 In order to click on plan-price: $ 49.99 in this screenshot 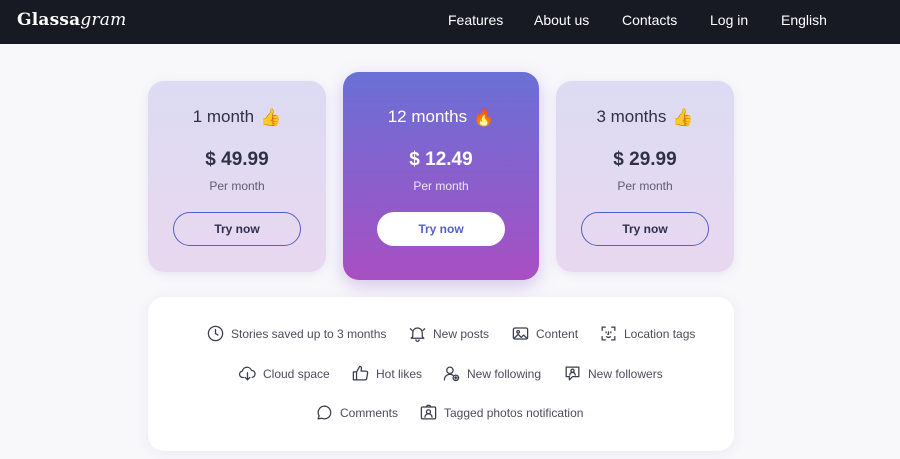, I will do `click(237, 159)`.